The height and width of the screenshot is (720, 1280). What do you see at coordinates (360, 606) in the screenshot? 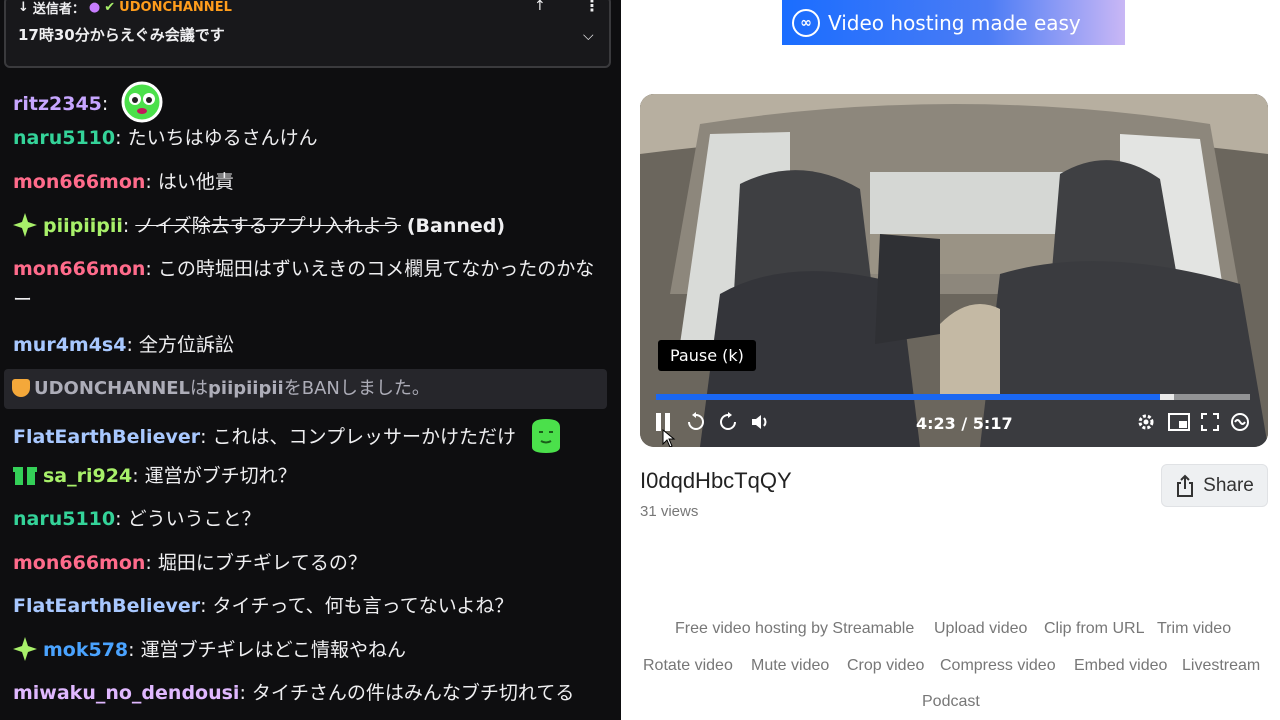
I see `chat-text: タイチって、何も言ってないよね？` at bounding box center [360, 606].